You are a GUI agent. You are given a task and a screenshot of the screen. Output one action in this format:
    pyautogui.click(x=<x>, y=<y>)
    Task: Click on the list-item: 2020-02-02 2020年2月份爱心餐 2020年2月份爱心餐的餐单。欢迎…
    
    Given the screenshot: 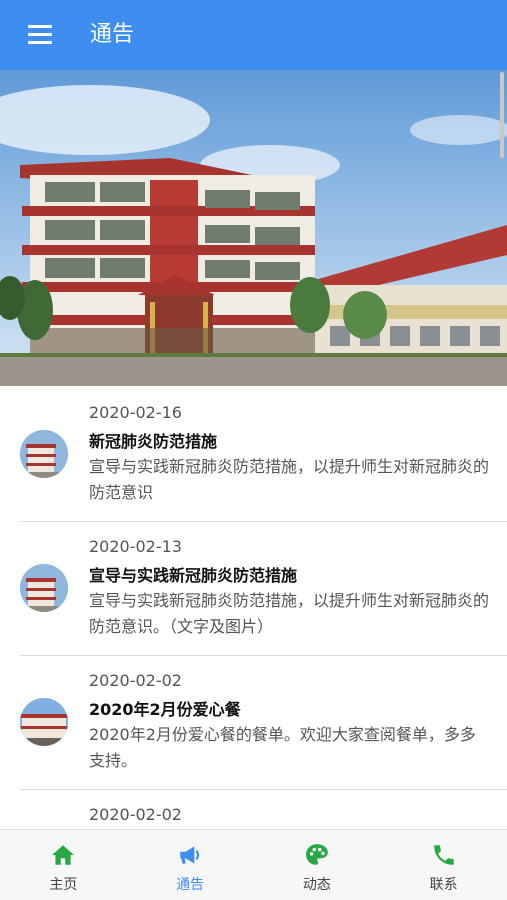 What is the action you would take?
    pyautogui.click(x=263, y=723)
    